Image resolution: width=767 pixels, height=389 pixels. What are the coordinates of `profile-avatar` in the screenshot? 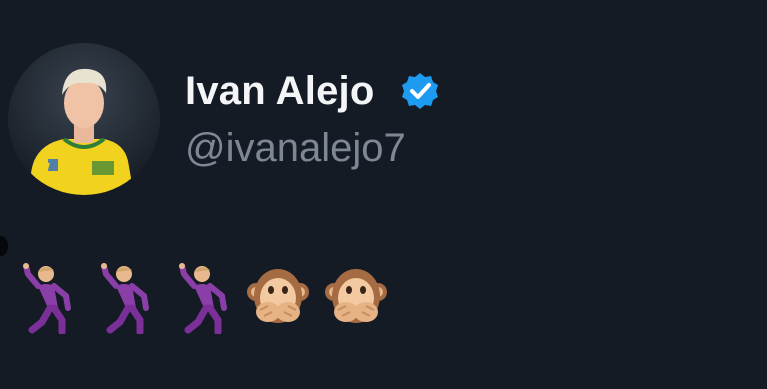 It's located at (84, 119).